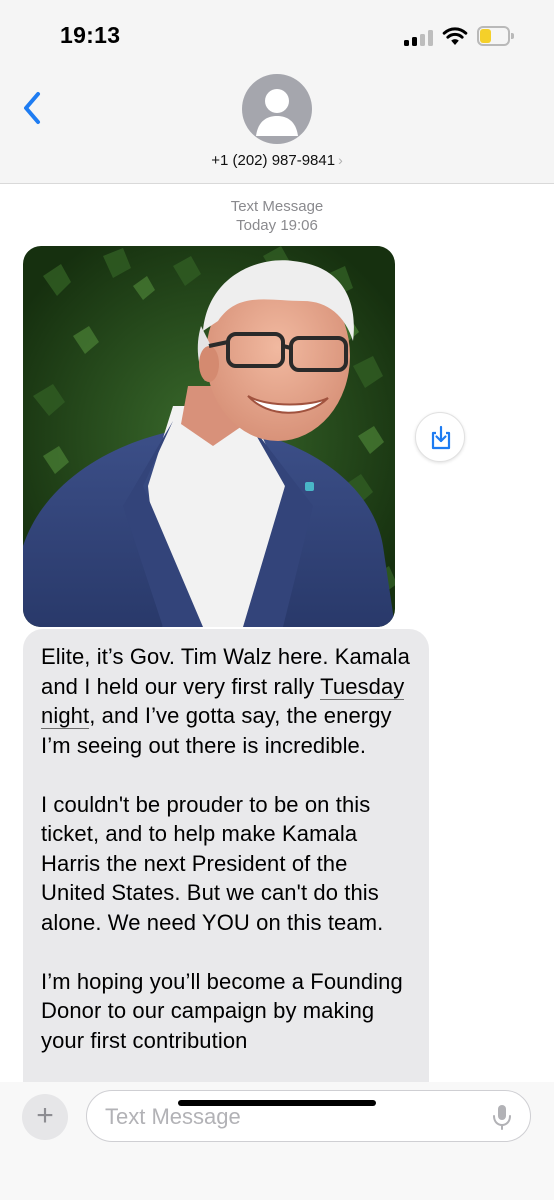 The image size is (554, 1200). I want to click on plus-icon: +, so click(45, 1115).